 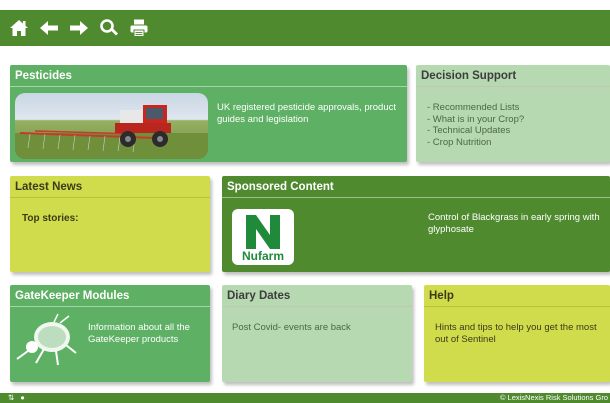 What do you see at coordinates (79, 28) in the screenshot?
I see `forward-arrow-icon` at bounding box center [79, 28].